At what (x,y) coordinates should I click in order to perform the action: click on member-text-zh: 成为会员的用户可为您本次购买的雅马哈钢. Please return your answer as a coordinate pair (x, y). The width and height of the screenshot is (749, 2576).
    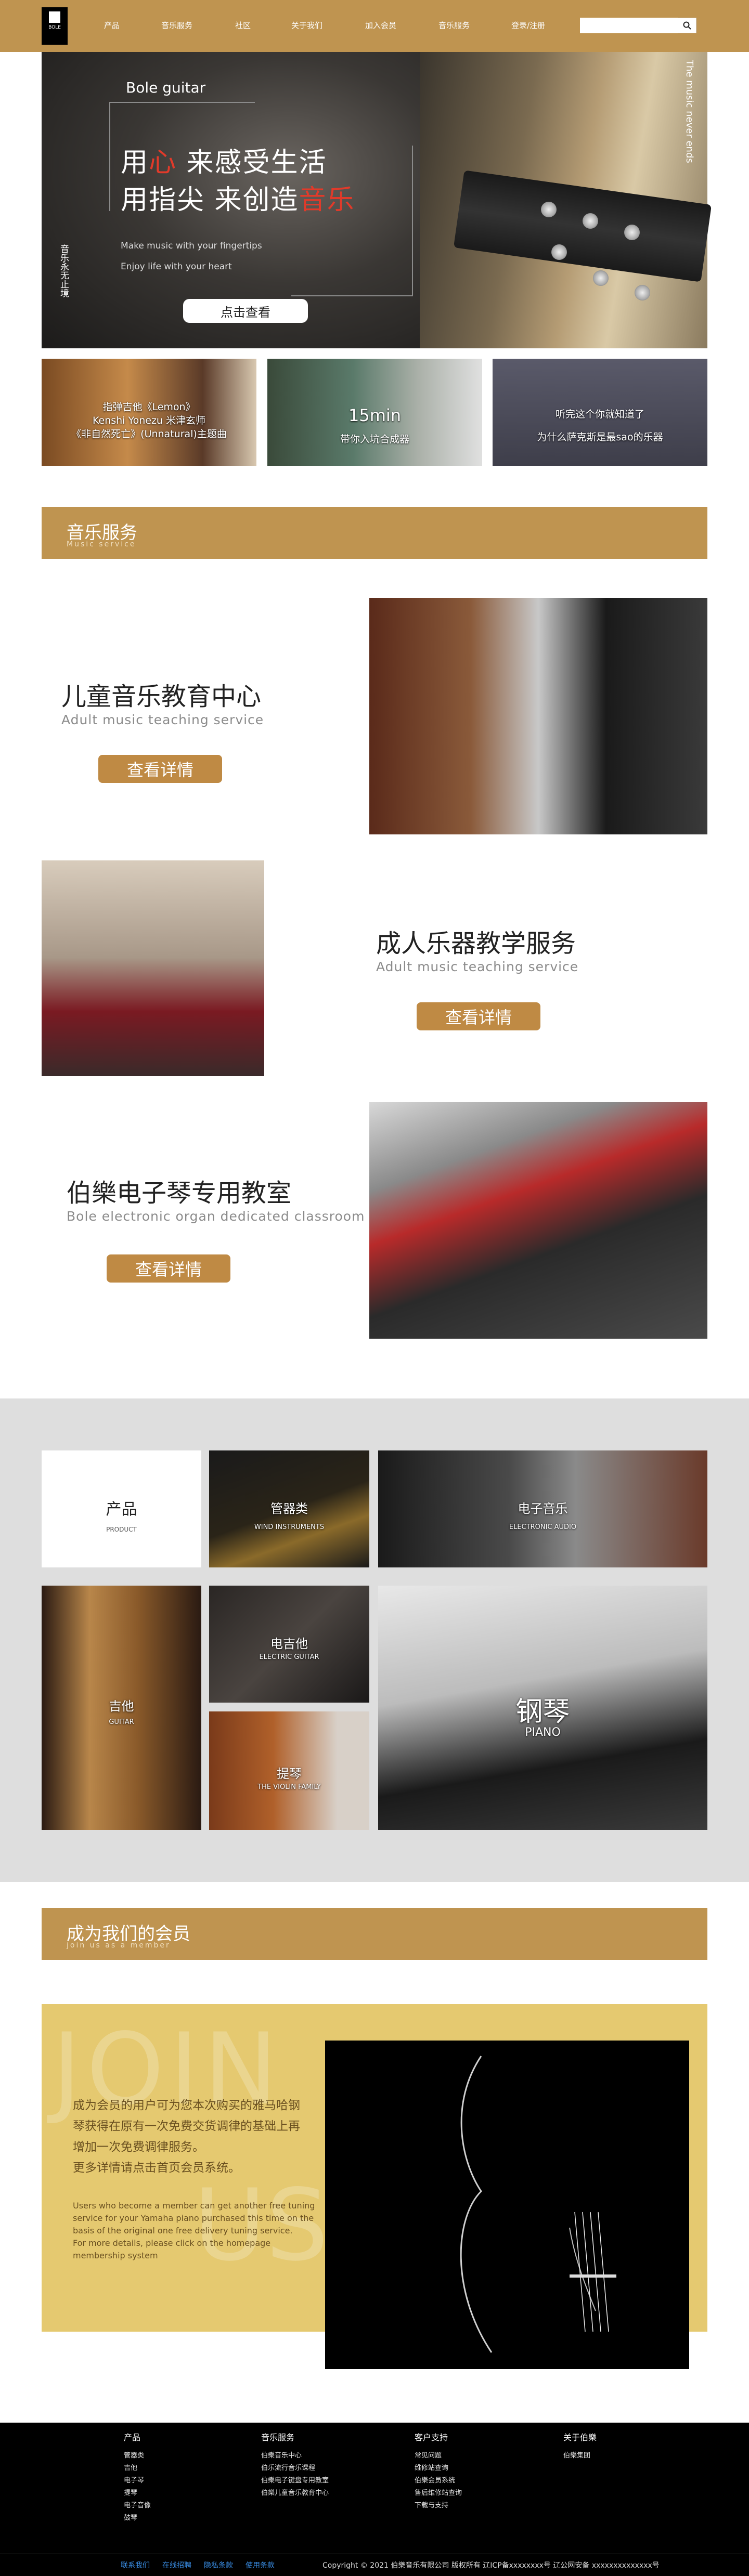
    Looking at the image, I should click on (186, 2105).